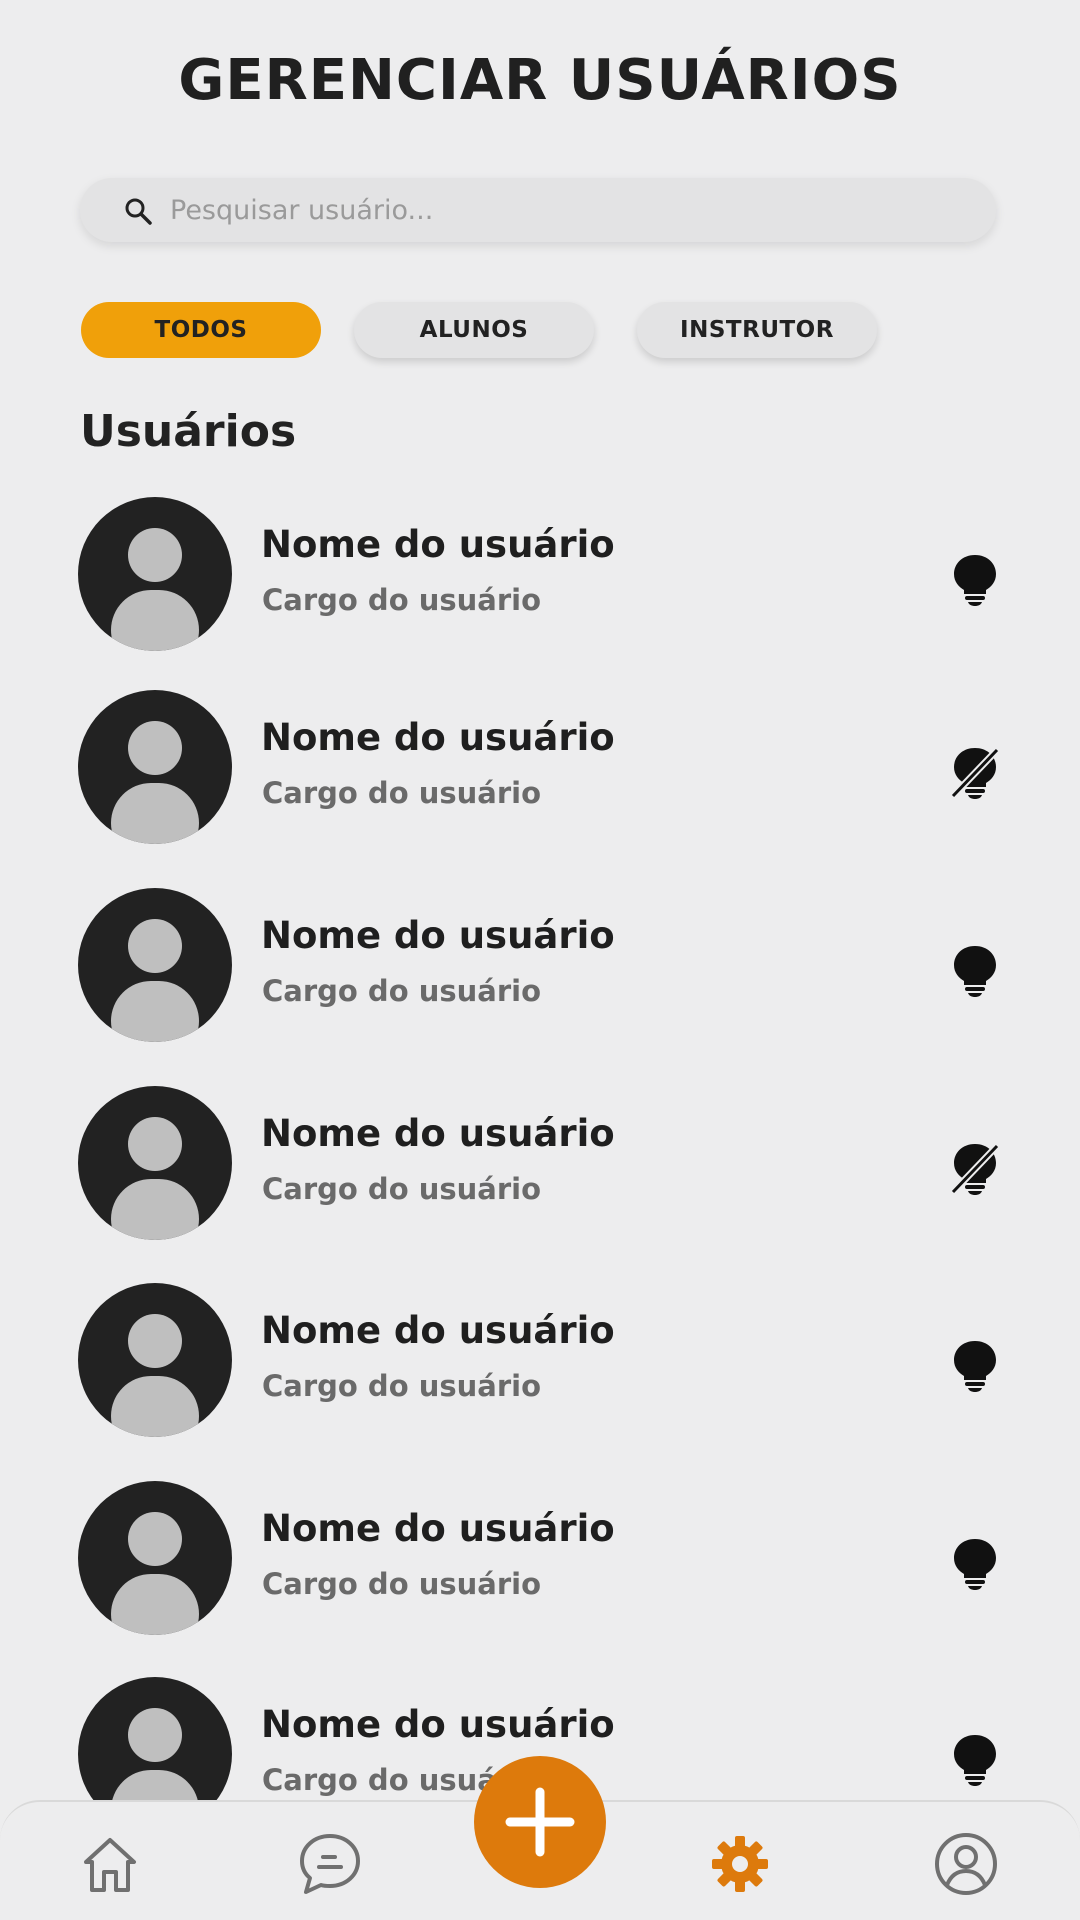 The image size is (1080, 1920). I want to click on nav-chat, so click(330, 1864).